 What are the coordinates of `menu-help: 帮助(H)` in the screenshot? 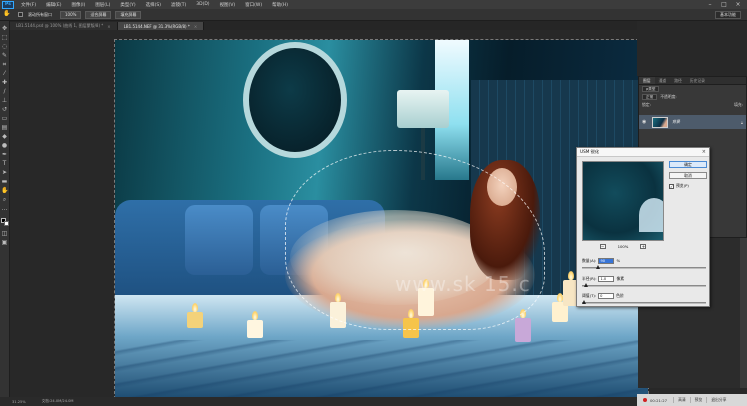 It's located at (280, 5).